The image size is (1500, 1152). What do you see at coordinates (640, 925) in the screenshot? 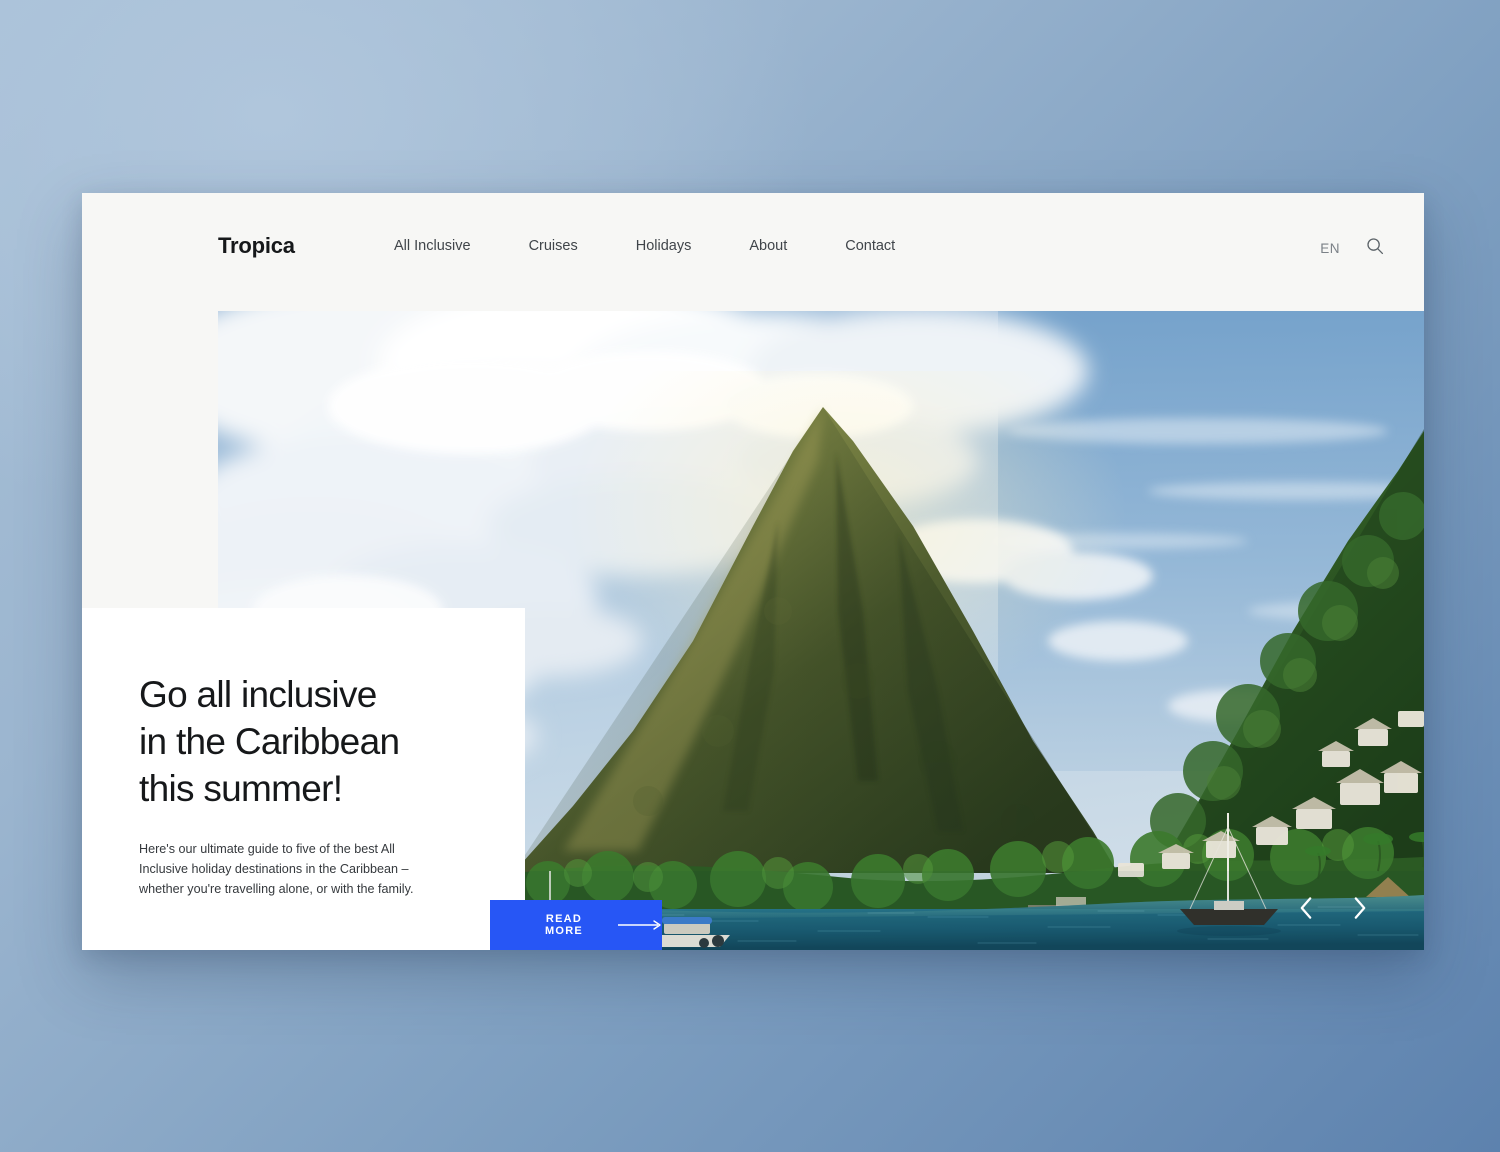
I see `arrow-right-icon` at bounding box center [640, 925].